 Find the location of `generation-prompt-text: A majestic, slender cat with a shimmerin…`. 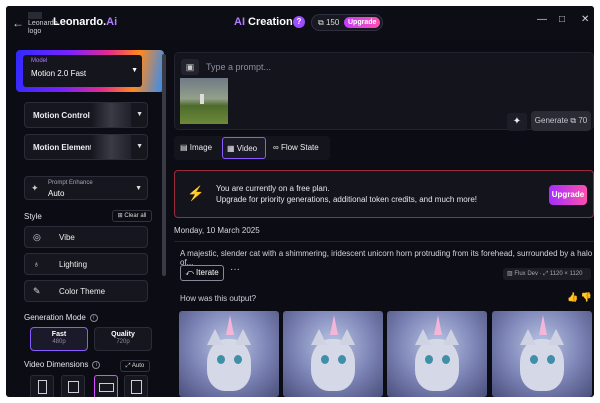

generation-prompt-text: A majestic, slender cat with a shimmerin… is located at coordinates (386, 258).